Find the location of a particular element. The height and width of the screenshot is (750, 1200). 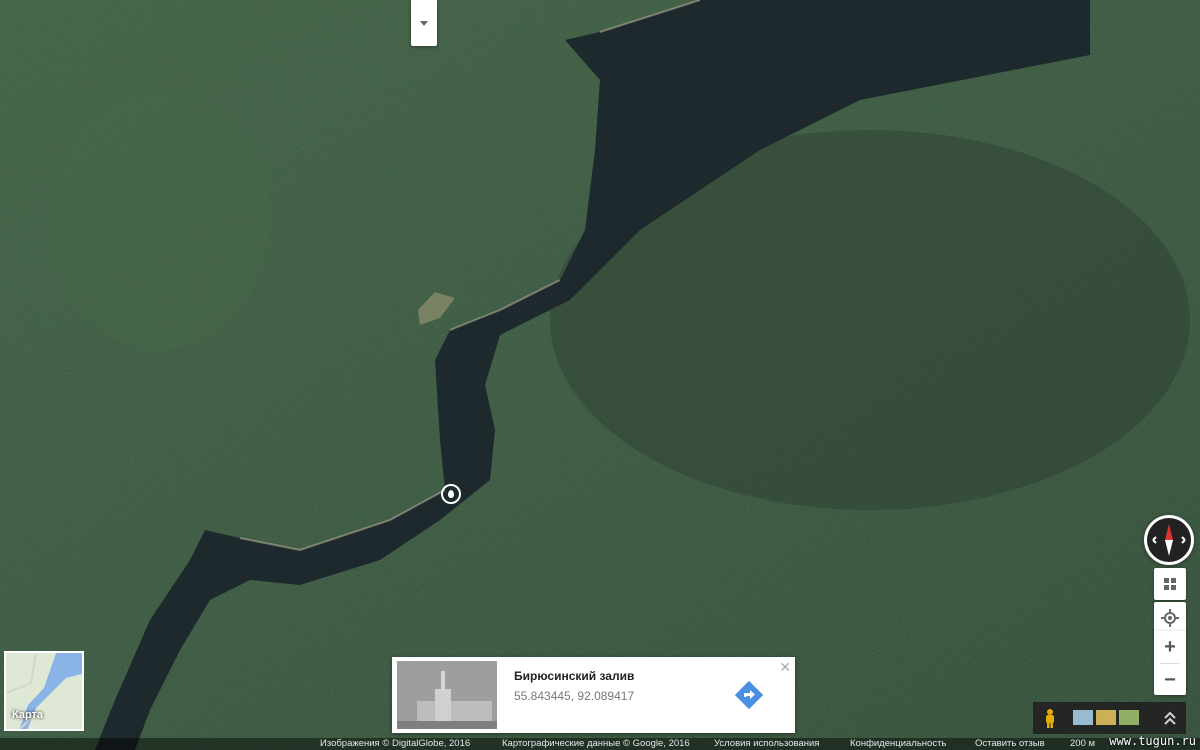

target-icon is located at coordinates (1170, 618).